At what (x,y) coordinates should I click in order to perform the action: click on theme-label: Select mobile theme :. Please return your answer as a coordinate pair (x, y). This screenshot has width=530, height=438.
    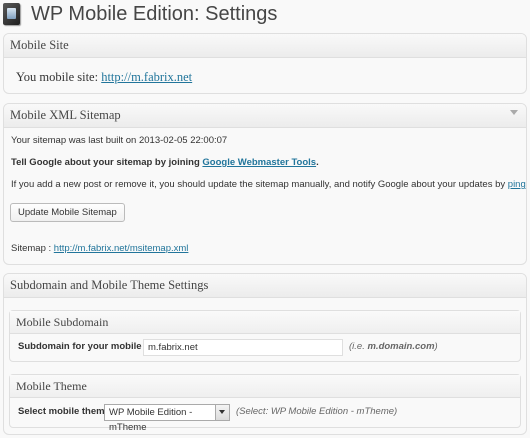
    Looking at the image, I should click on (67, 411).